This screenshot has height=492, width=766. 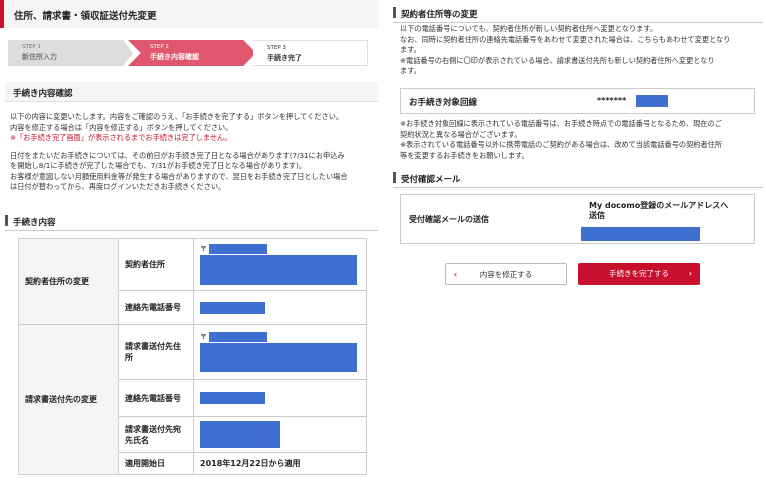 I want to click on value-billing-phone, so click(x=280, y=398).